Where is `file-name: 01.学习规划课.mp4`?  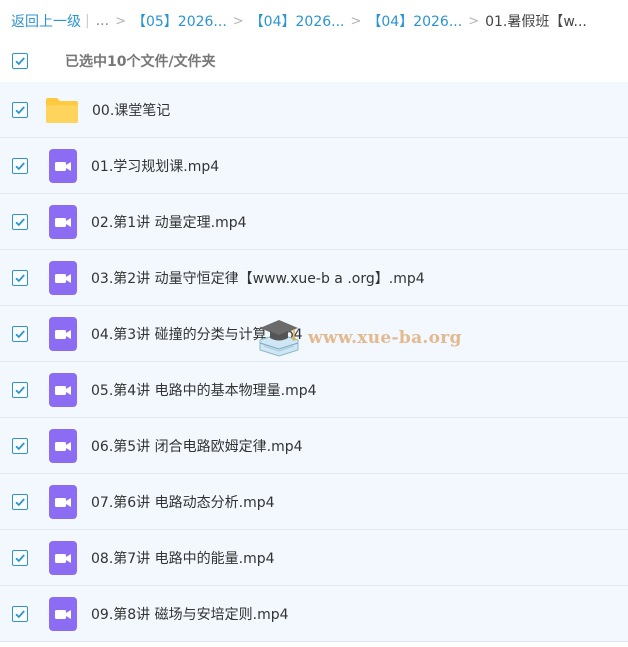 file-name: 01.学习规划课.mp4 is located at coordinates (155, 166).